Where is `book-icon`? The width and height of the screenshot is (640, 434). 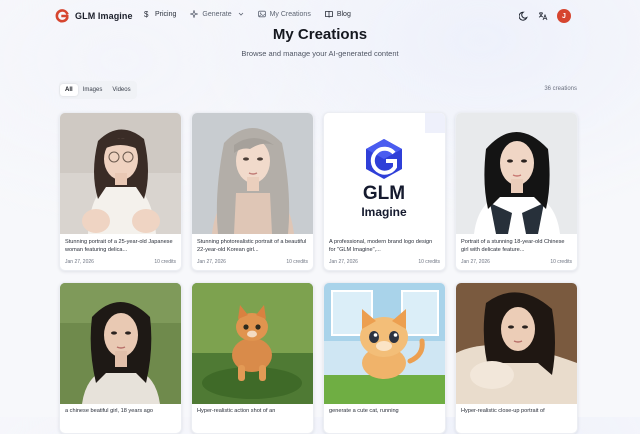 book-icon is located at coordinates (329, 14).